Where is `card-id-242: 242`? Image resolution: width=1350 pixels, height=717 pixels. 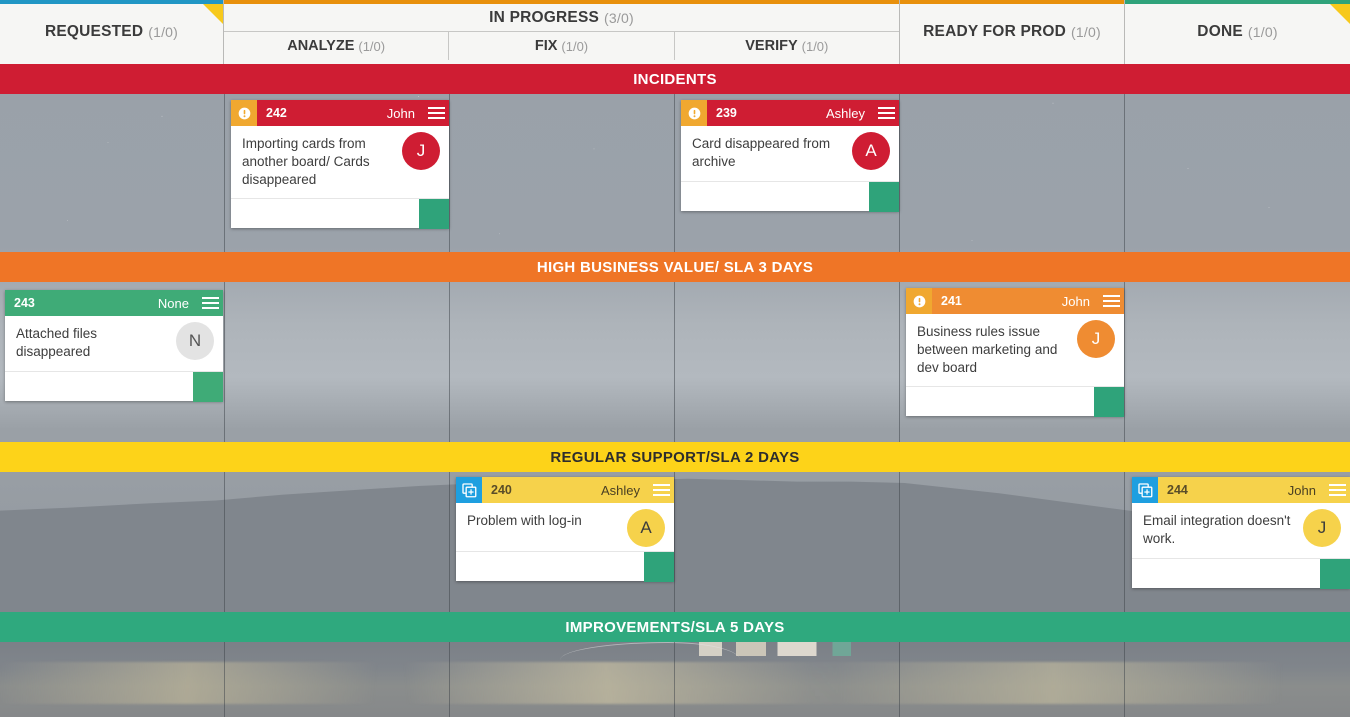 card-id-242: 242 is located at coordinates (276, 113).